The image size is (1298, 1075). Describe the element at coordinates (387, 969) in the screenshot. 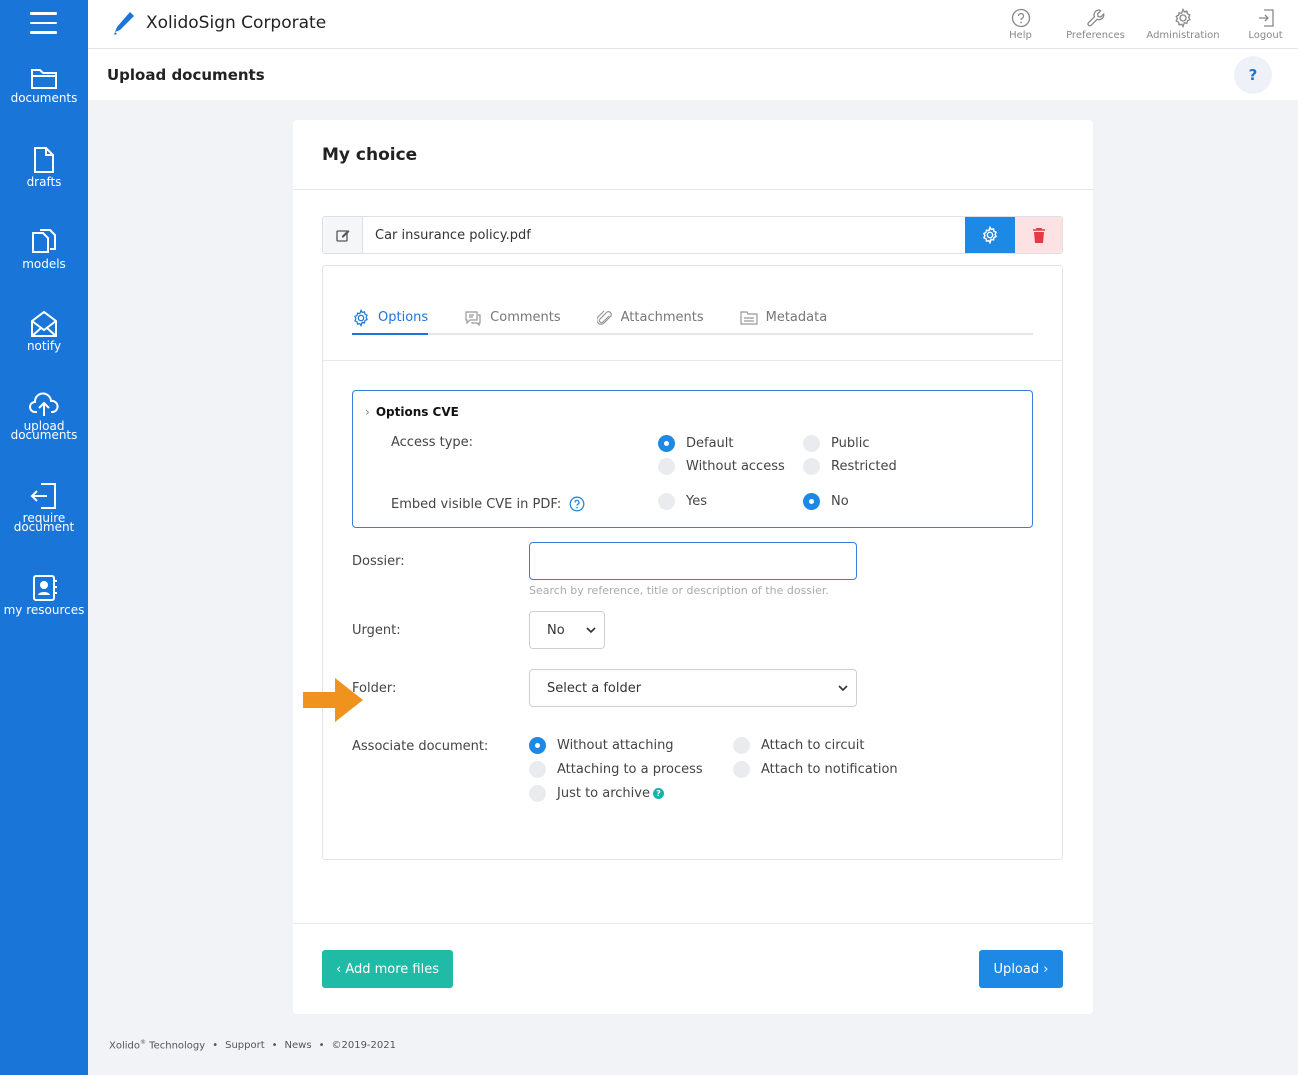

I see `add-more-files-button: ‹ Add more files` at that location.